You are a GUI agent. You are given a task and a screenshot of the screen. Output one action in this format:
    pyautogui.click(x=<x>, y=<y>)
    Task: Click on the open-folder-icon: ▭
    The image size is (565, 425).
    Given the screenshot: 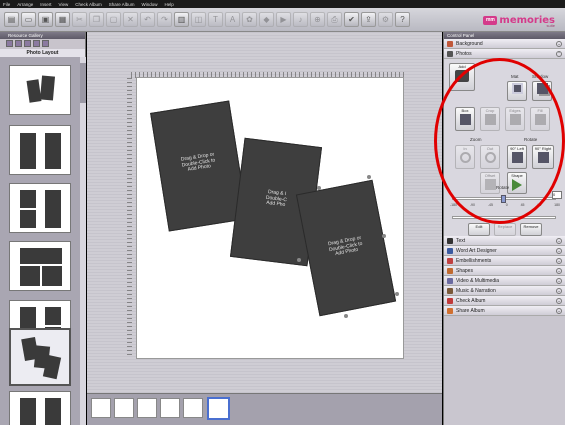 What is the action you would take?
    pyautogui.click(x=28, y=19)
    